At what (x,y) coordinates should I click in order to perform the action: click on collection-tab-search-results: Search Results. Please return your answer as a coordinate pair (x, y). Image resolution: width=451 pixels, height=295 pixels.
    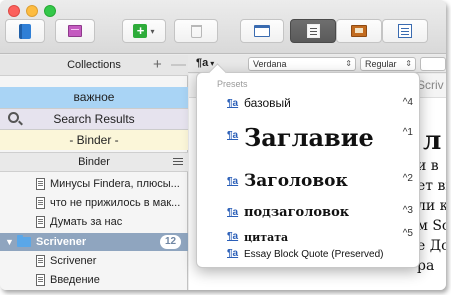
    Looking at the image, I should click on (94, 118).